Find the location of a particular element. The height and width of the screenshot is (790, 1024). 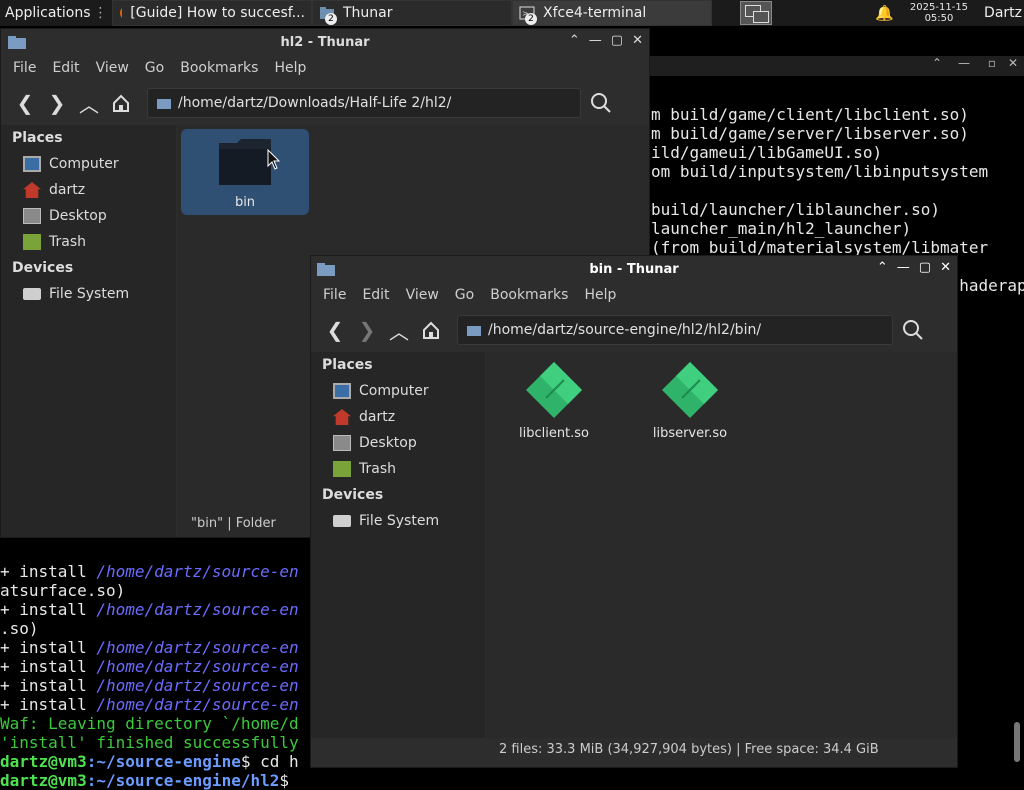

applications-menu: Applications ⋮ is located at coordinates (56, 13).